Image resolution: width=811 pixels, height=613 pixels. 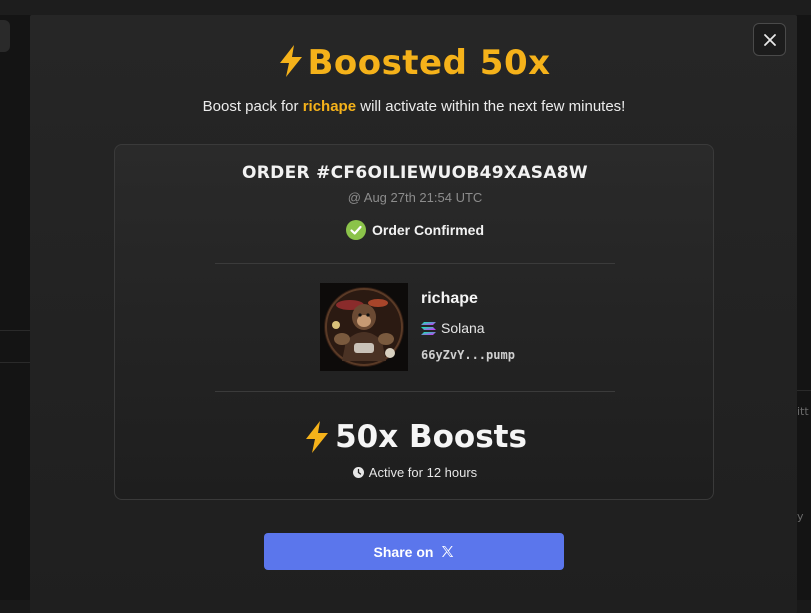 What do you see at coordinates (329, 106) in the screenshot?
I see `subtitle-token: richape` at bounding box center [329, 106].